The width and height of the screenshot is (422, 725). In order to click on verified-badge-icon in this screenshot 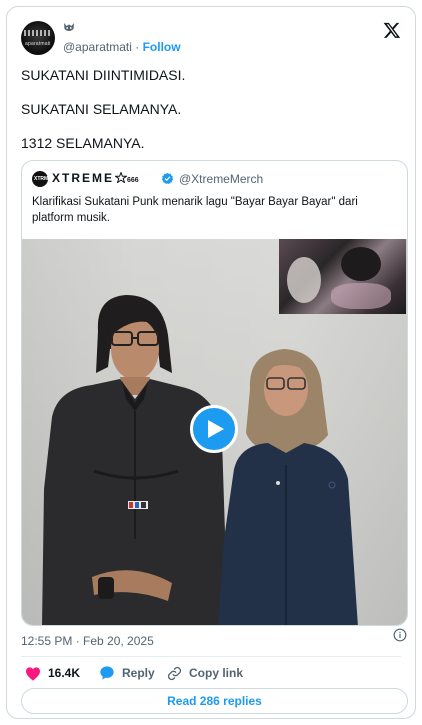, I will do `click(167, 178)`.